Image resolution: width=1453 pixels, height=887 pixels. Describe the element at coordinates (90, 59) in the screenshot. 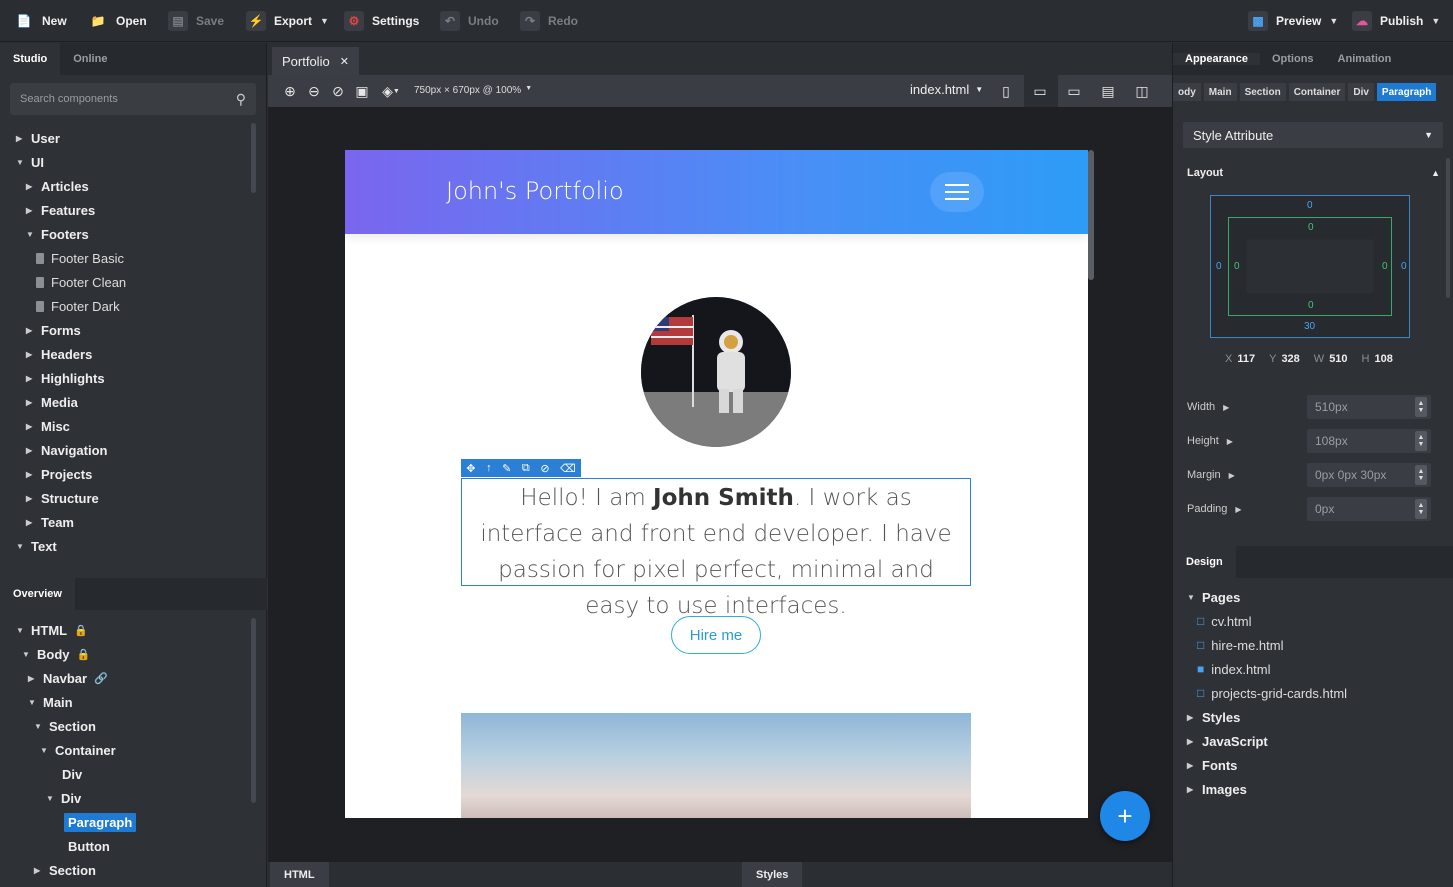

I see `tab-online: Online` at that location.